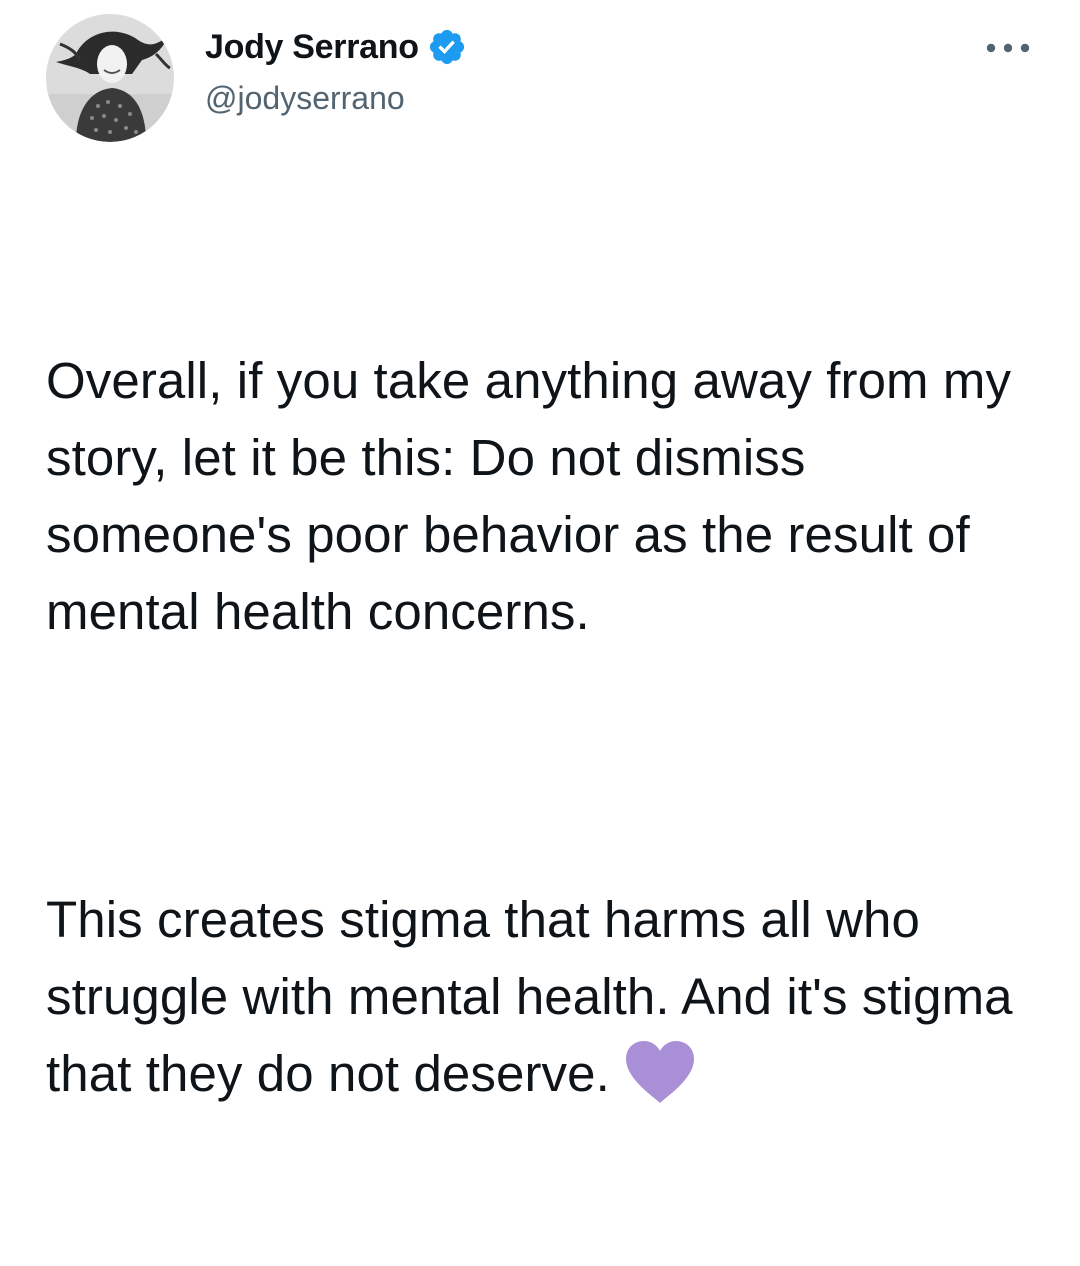 The height and width of the screenshot is (1266, 1080). I want to click on more-options-icon, so click(1008, 48).